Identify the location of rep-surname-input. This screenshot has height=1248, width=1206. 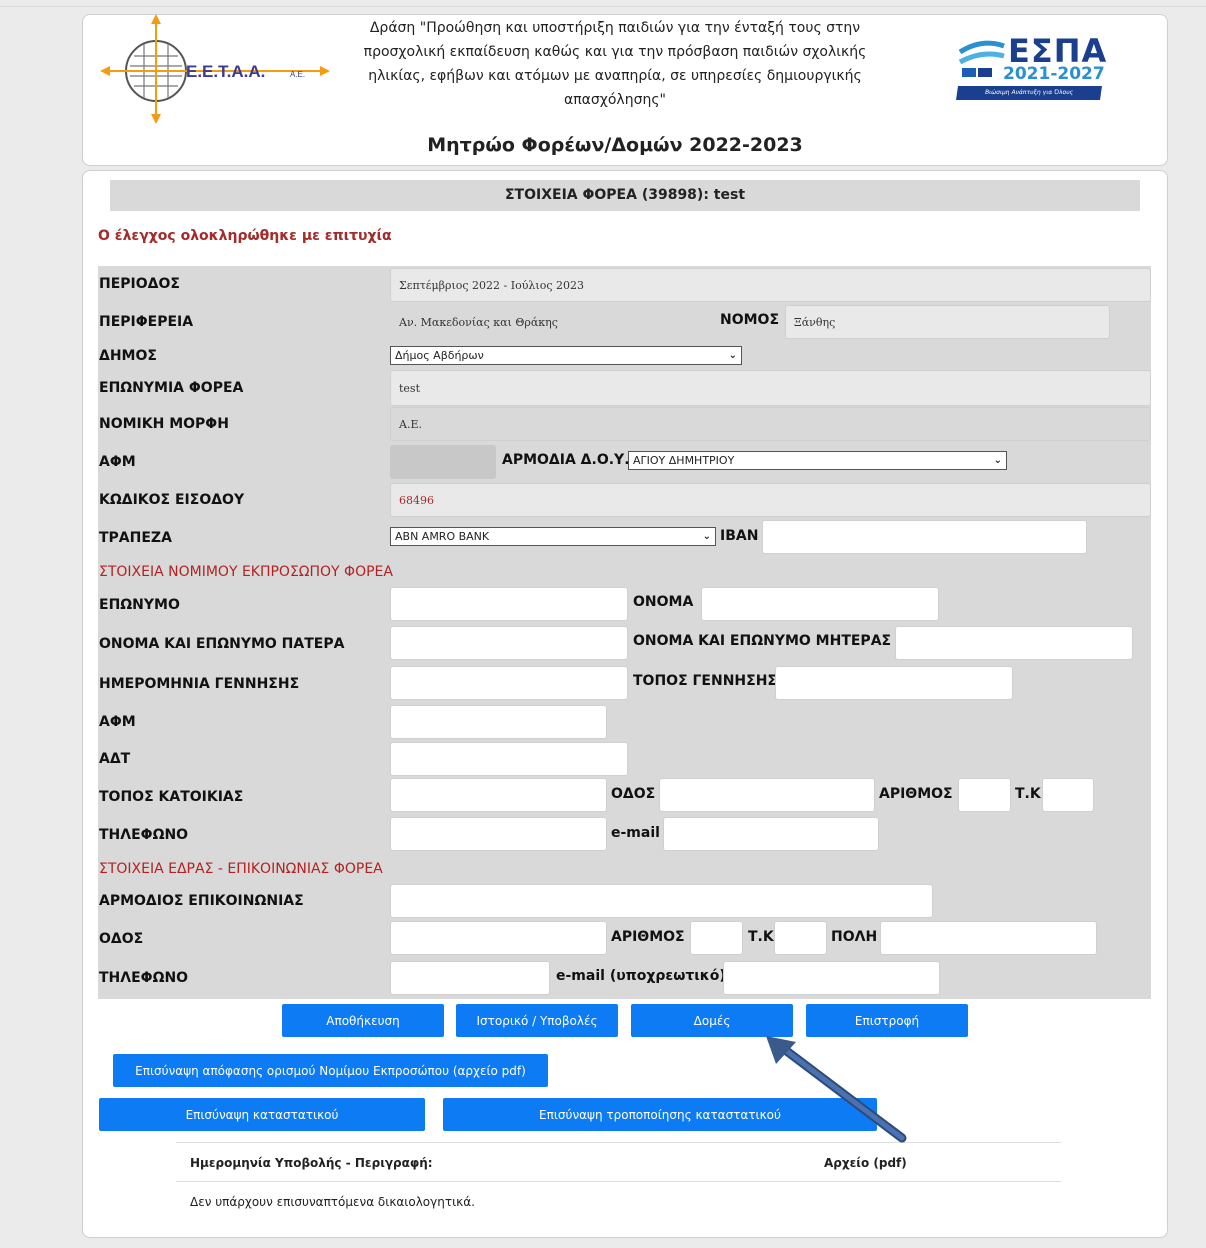
(509, 604).